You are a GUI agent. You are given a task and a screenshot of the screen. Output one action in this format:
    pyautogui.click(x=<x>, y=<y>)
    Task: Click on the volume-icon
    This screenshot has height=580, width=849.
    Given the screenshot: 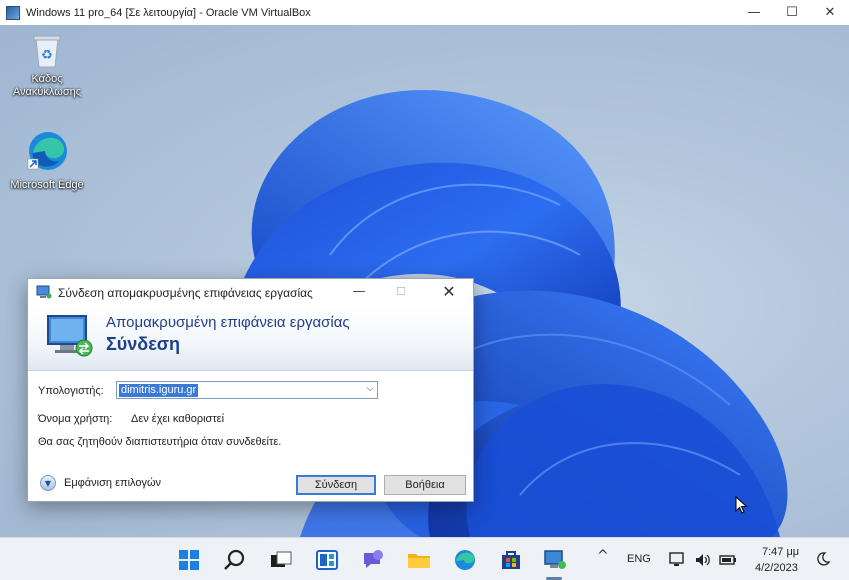 What is the action you would take?
    pyautogui.click(x=703, y=560)
    